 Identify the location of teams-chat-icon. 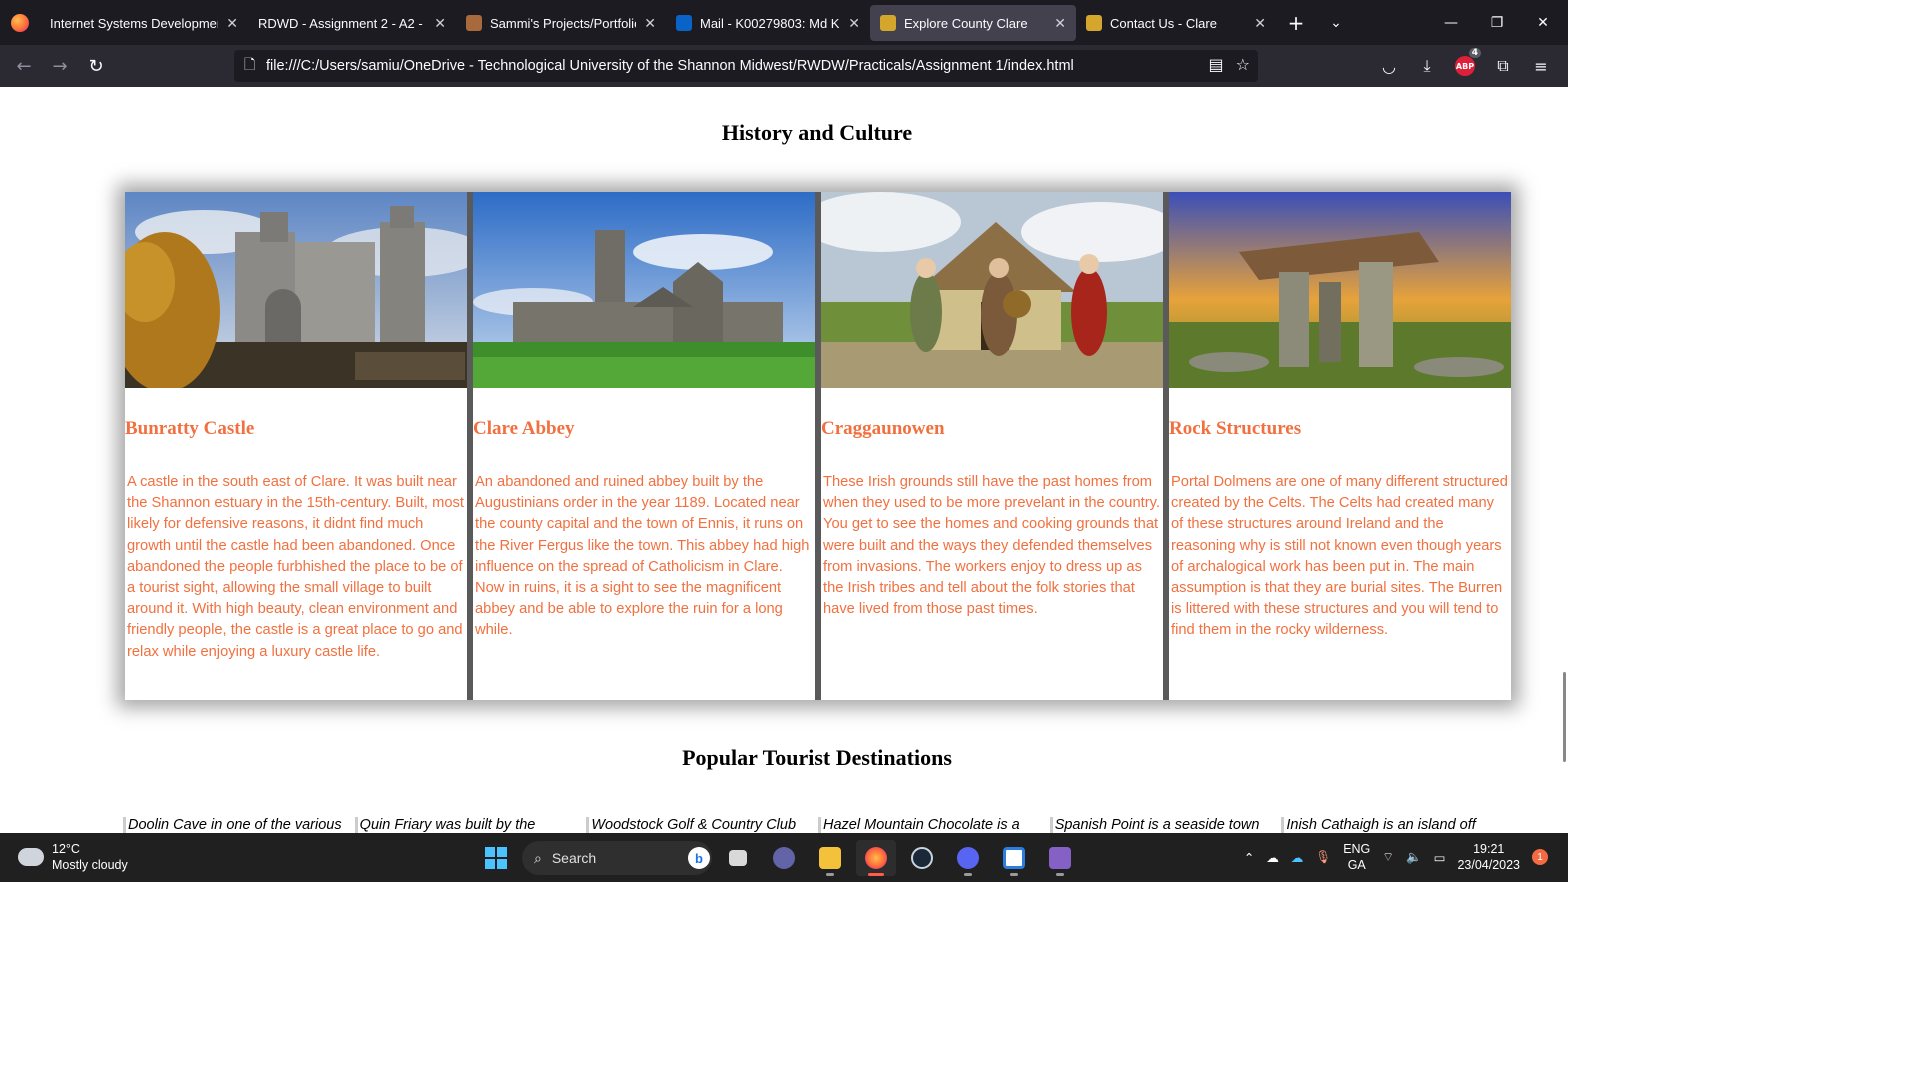
(784, 858).